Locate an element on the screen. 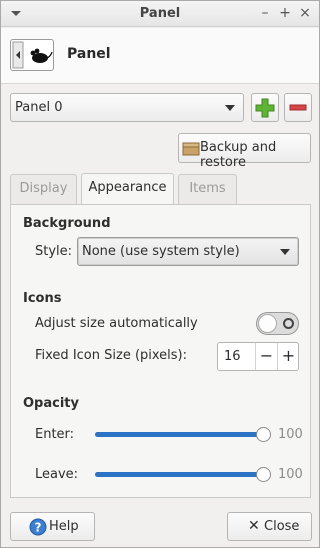 This screenshot has width=320, height=548. remove-panel-button is located at coordinates (298, 107).